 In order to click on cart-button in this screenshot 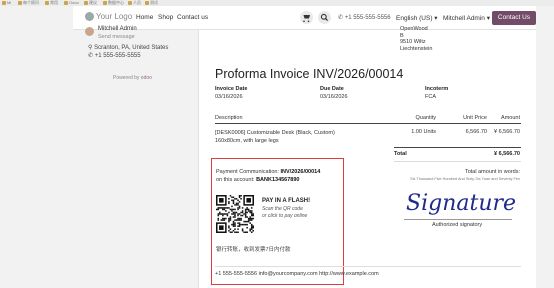, I will do `click(306, 17)`.